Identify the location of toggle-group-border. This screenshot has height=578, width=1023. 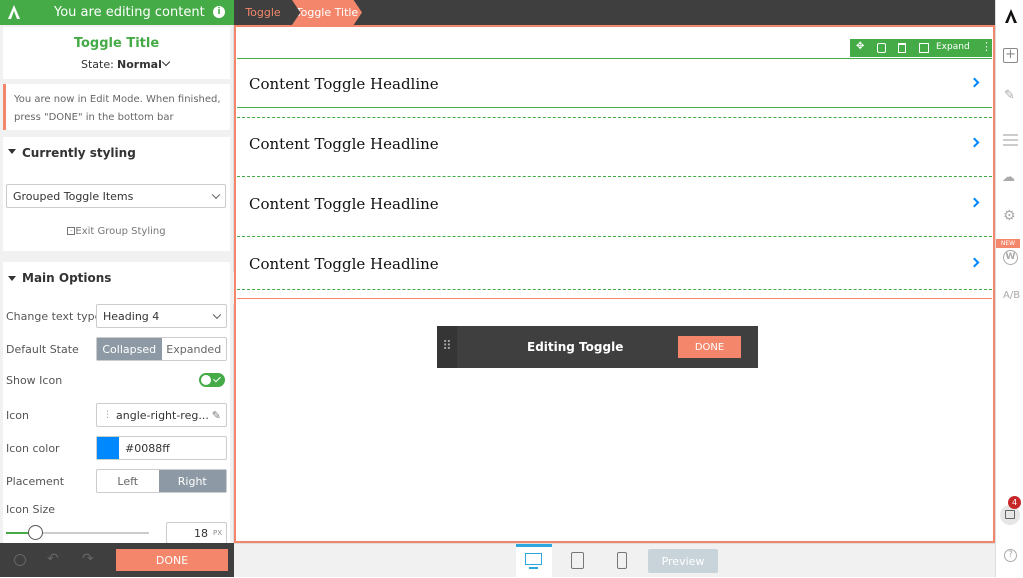
(614, 298).